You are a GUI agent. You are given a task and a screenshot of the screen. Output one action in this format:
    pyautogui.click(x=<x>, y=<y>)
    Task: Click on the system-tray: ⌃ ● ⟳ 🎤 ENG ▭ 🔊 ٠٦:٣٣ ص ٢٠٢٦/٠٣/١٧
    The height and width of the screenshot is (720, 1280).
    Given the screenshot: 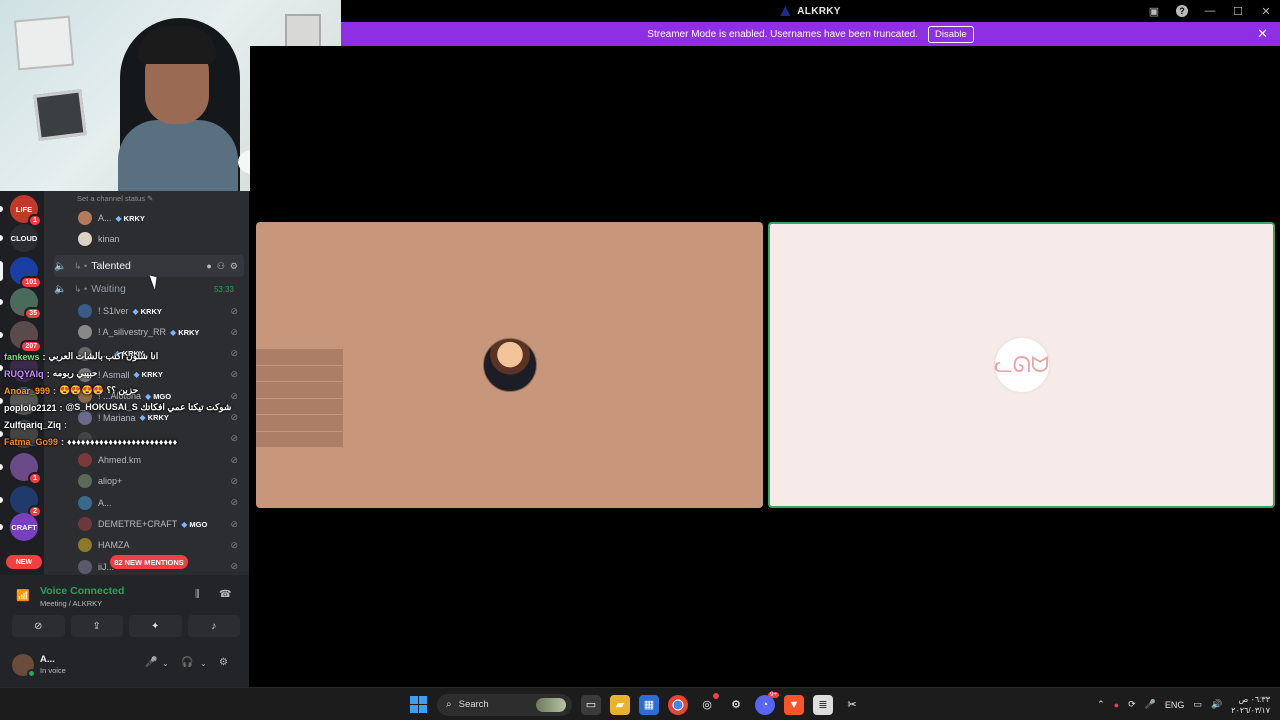 What is the action you would take?
    pyautogui.click(x=1183, y=704)
    